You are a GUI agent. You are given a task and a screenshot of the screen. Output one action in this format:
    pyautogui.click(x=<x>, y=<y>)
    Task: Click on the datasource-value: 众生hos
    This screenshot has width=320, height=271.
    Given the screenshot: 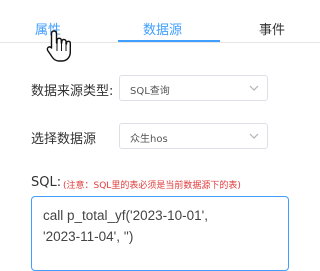 What is the action you would take?
    pyautogui.click(x=149, y=139)
    